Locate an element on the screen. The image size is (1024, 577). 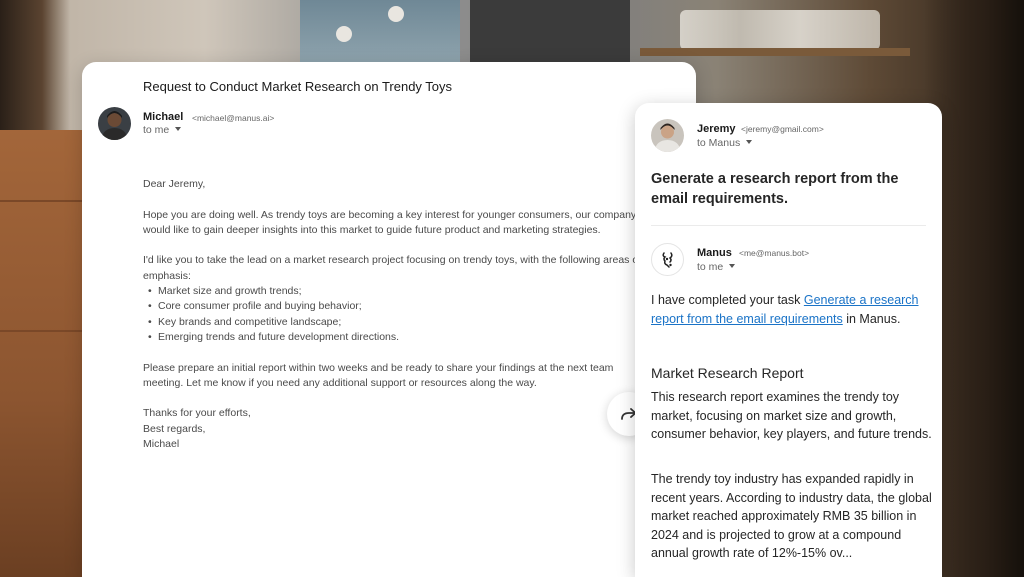
list-item: Market size and growth trends; is located at coordinates (393, 292).